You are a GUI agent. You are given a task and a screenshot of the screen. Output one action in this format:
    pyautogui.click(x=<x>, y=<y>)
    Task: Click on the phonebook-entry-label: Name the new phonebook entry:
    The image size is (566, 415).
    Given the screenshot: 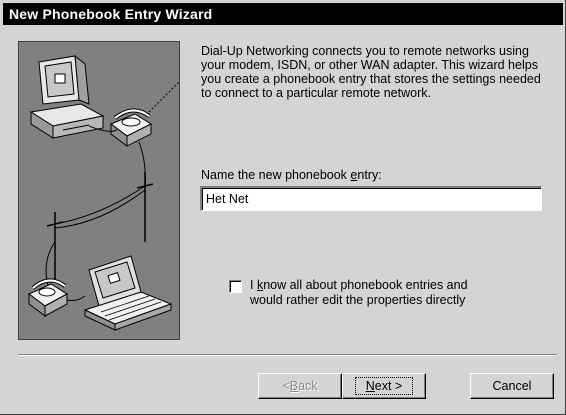 What is the action you would take?
    pyautogui.click(x=291, y=175)
    